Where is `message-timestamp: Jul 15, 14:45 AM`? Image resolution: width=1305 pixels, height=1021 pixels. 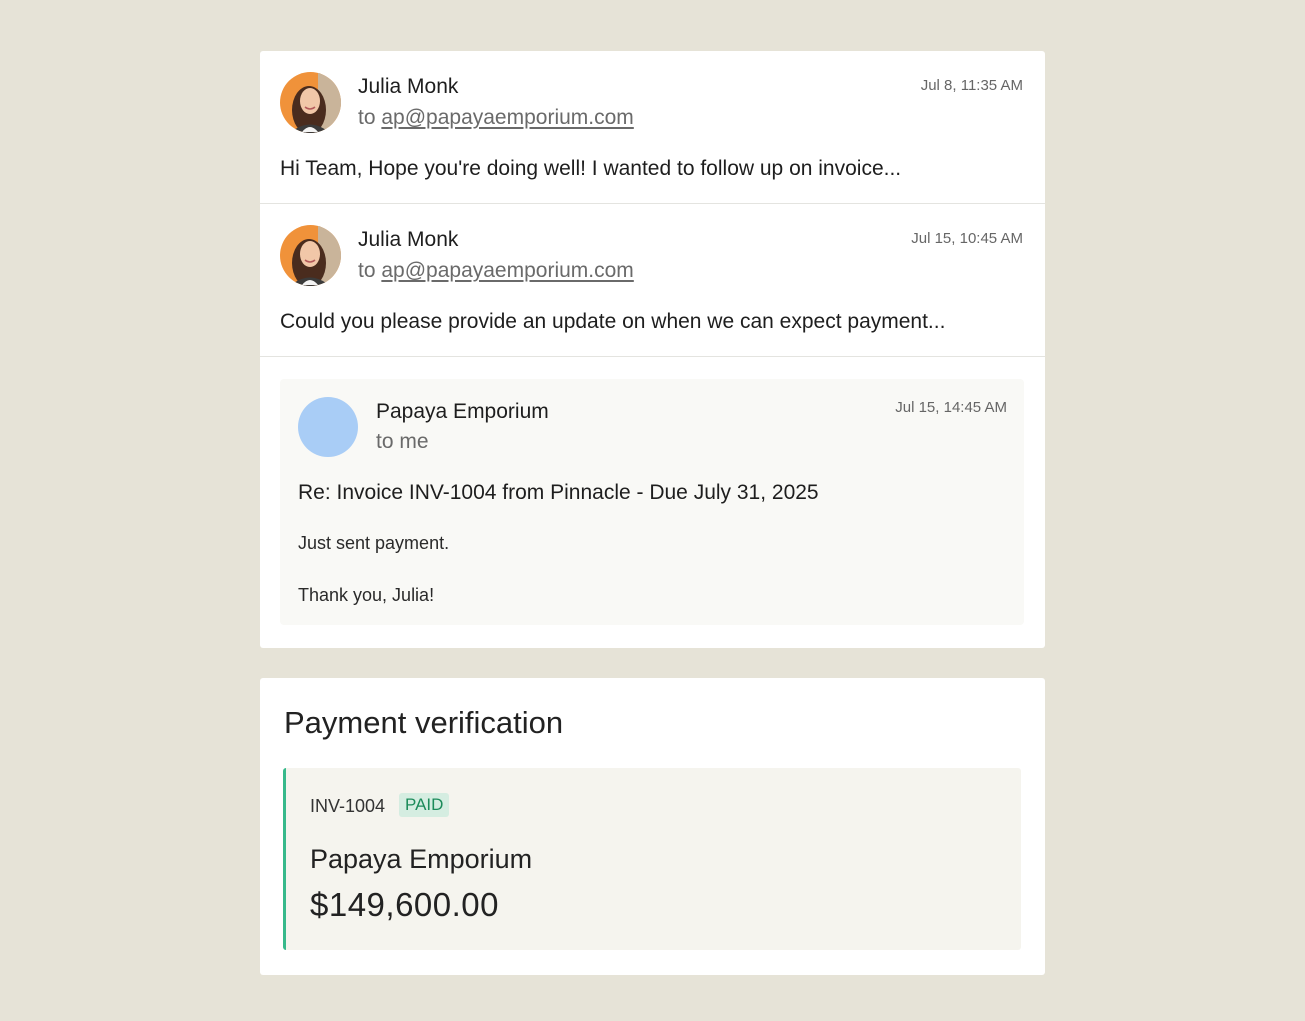 message-timestamp: Jul 15, 14:45 AM is located at coordinates (951, 407).